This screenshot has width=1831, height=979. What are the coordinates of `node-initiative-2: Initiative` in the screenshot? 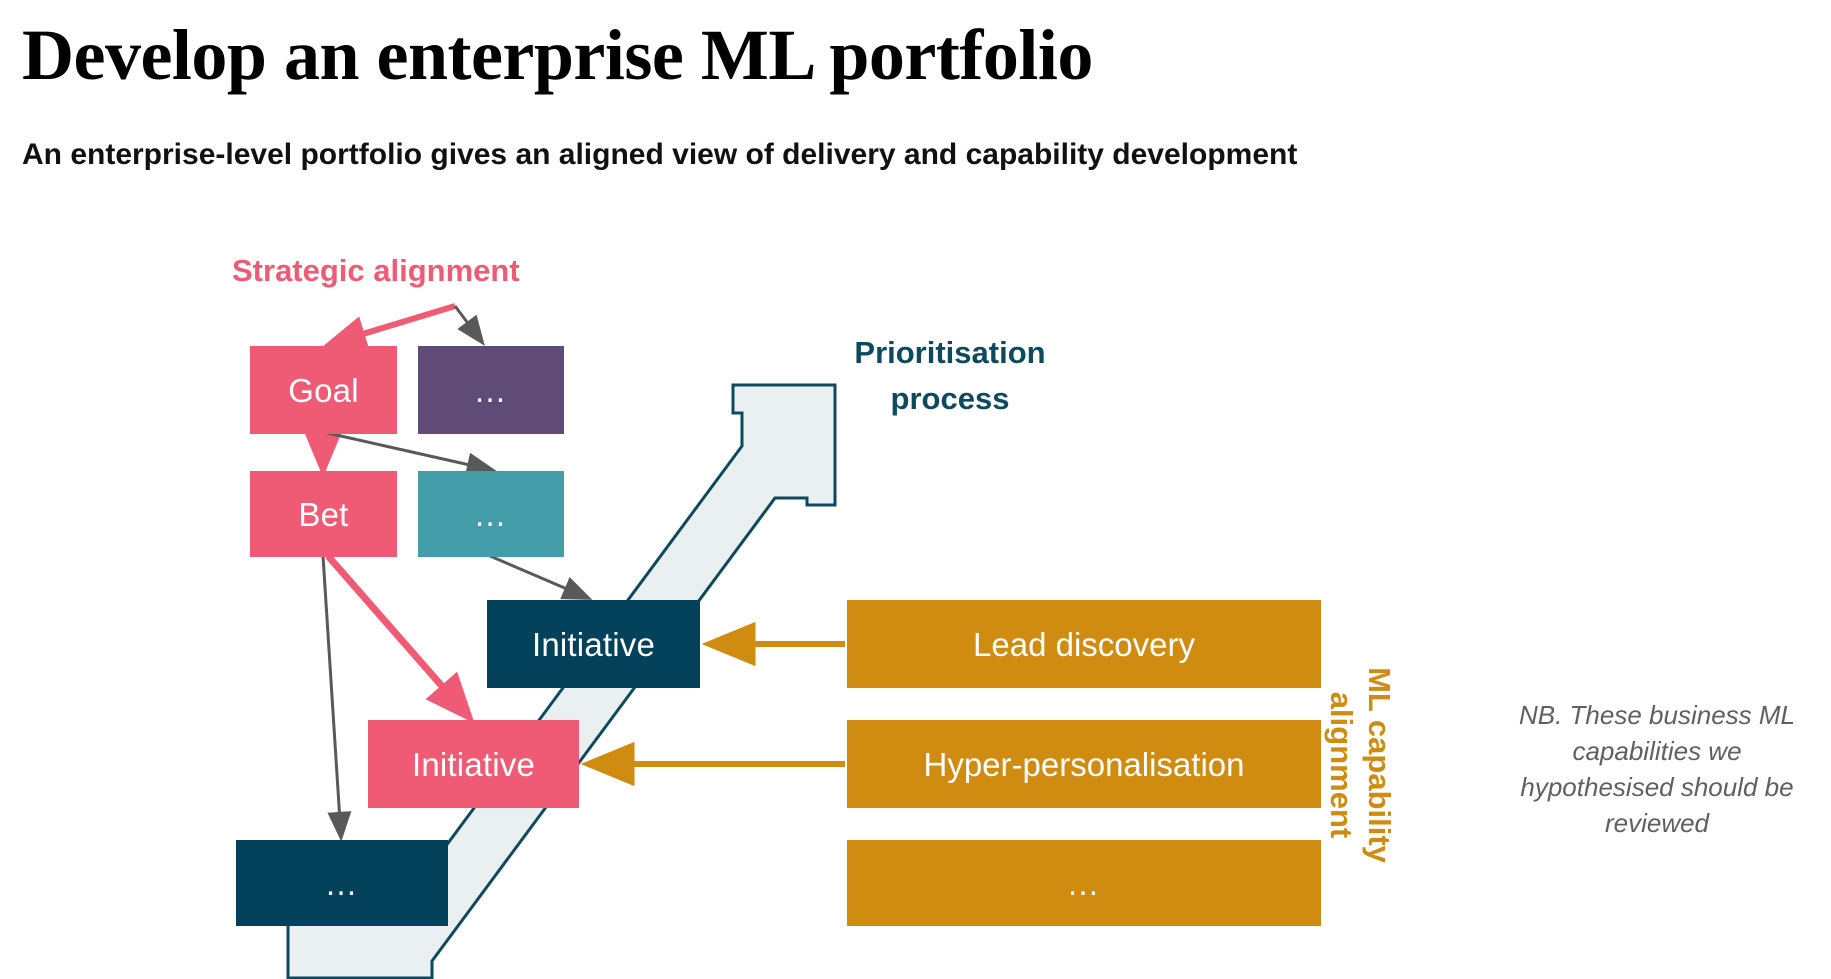 It's located at (473, 764).